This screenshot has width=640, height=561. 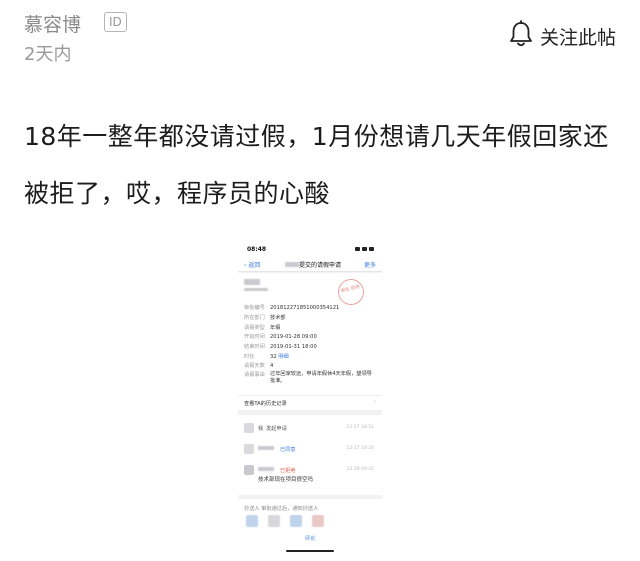 I want to click on history-label: 查看TA的历史记录, so click(x=265, y=404).